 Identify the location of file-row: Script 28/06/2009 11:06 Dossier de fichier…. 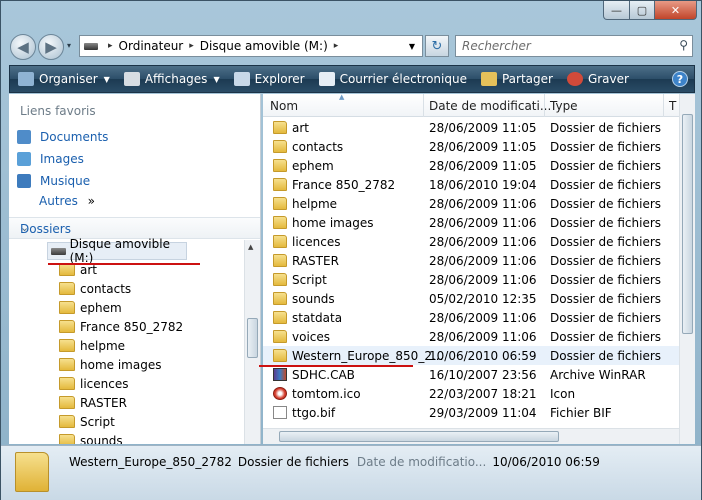
(471, 279).